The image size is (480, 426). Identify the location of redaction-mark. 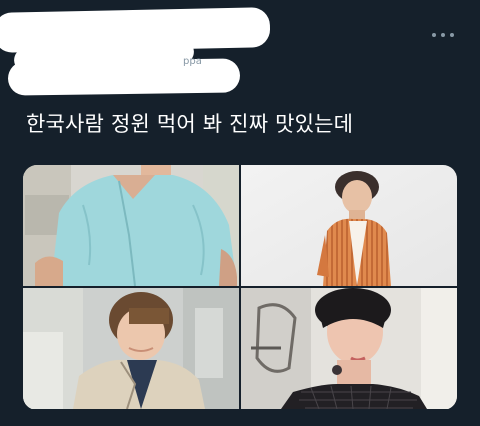
(124, 77).